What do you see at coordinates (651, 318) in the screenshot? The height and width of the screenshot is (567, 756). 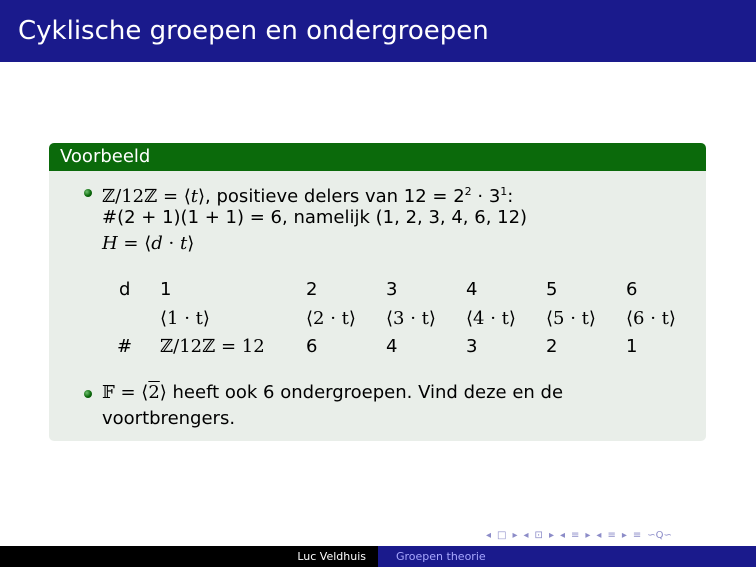 I see `table-gen-6: ⟨6 · t⟩` at bounding box center [651, 318].